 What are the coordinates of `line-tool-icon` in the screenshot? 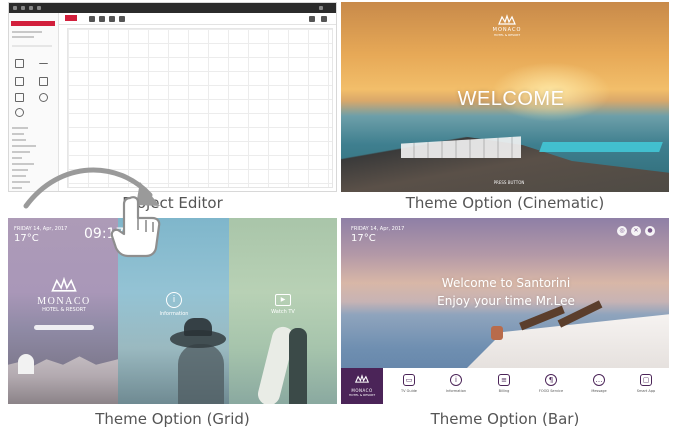 It's located at (43, 64).